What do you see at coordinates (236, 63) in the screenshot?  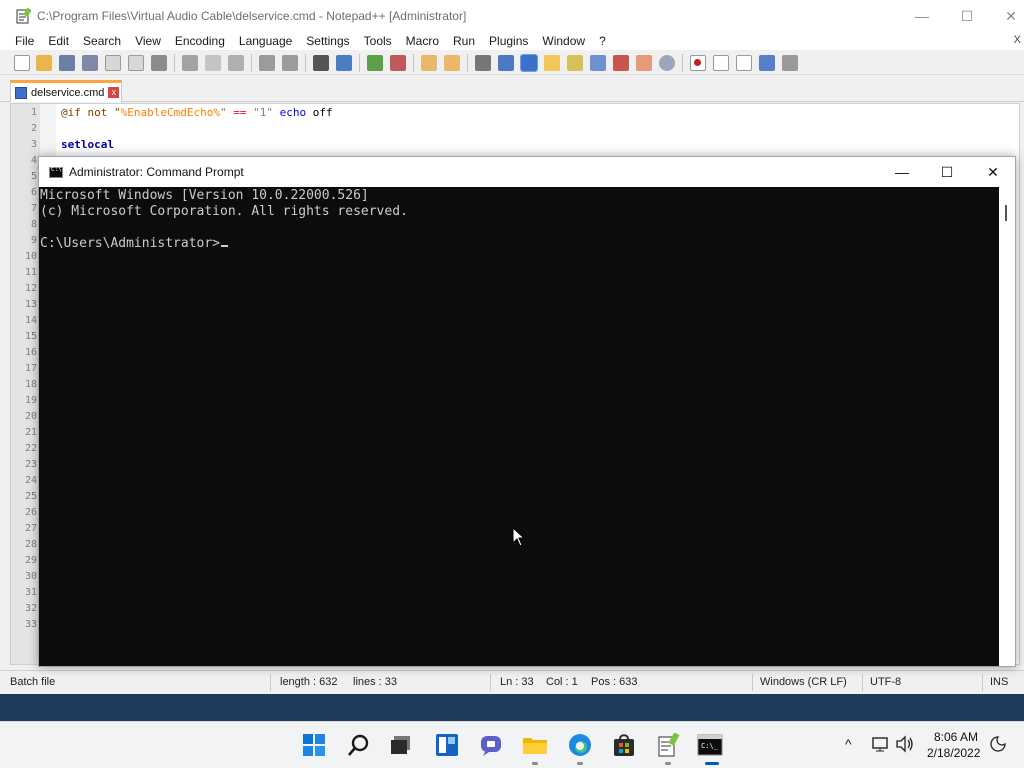 I see `paste-icon` at bounding box center [236, 63].